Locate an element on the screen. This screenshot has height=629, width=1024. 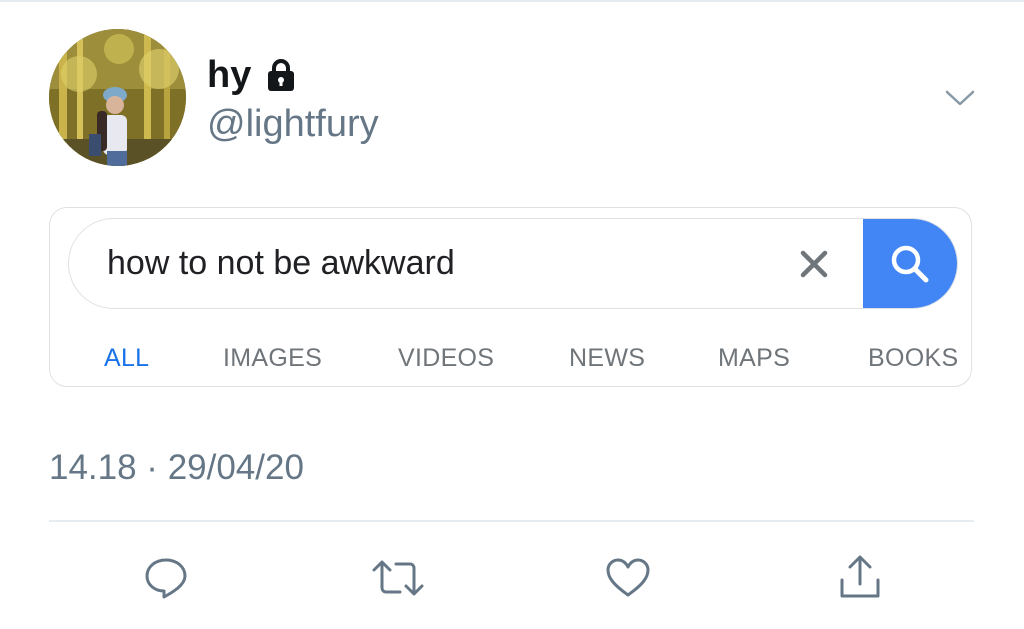
tab-videos: VIDEOS is located at coordinates (446, 358).